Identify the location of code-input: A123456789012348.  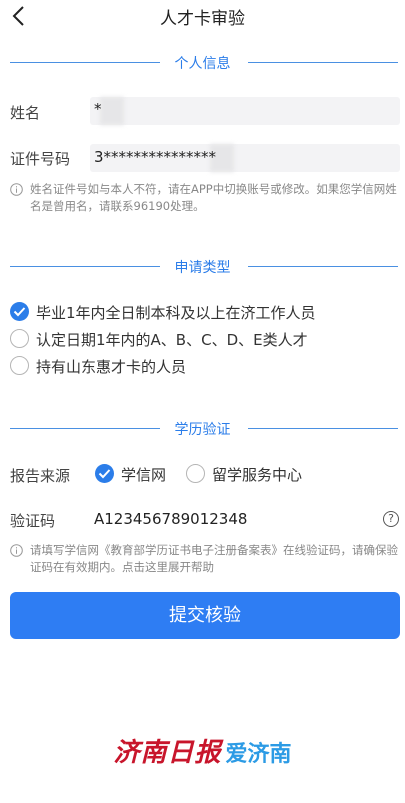
(234, 519).